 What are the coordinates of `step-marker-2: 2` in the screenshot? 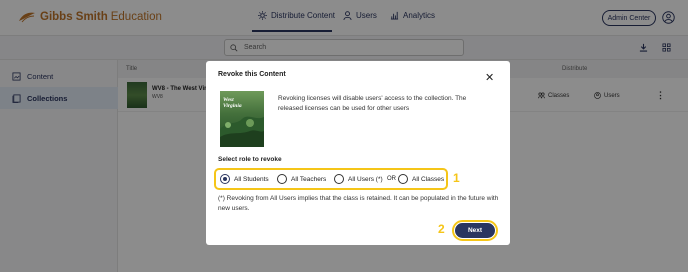 It's located at (441, 229).